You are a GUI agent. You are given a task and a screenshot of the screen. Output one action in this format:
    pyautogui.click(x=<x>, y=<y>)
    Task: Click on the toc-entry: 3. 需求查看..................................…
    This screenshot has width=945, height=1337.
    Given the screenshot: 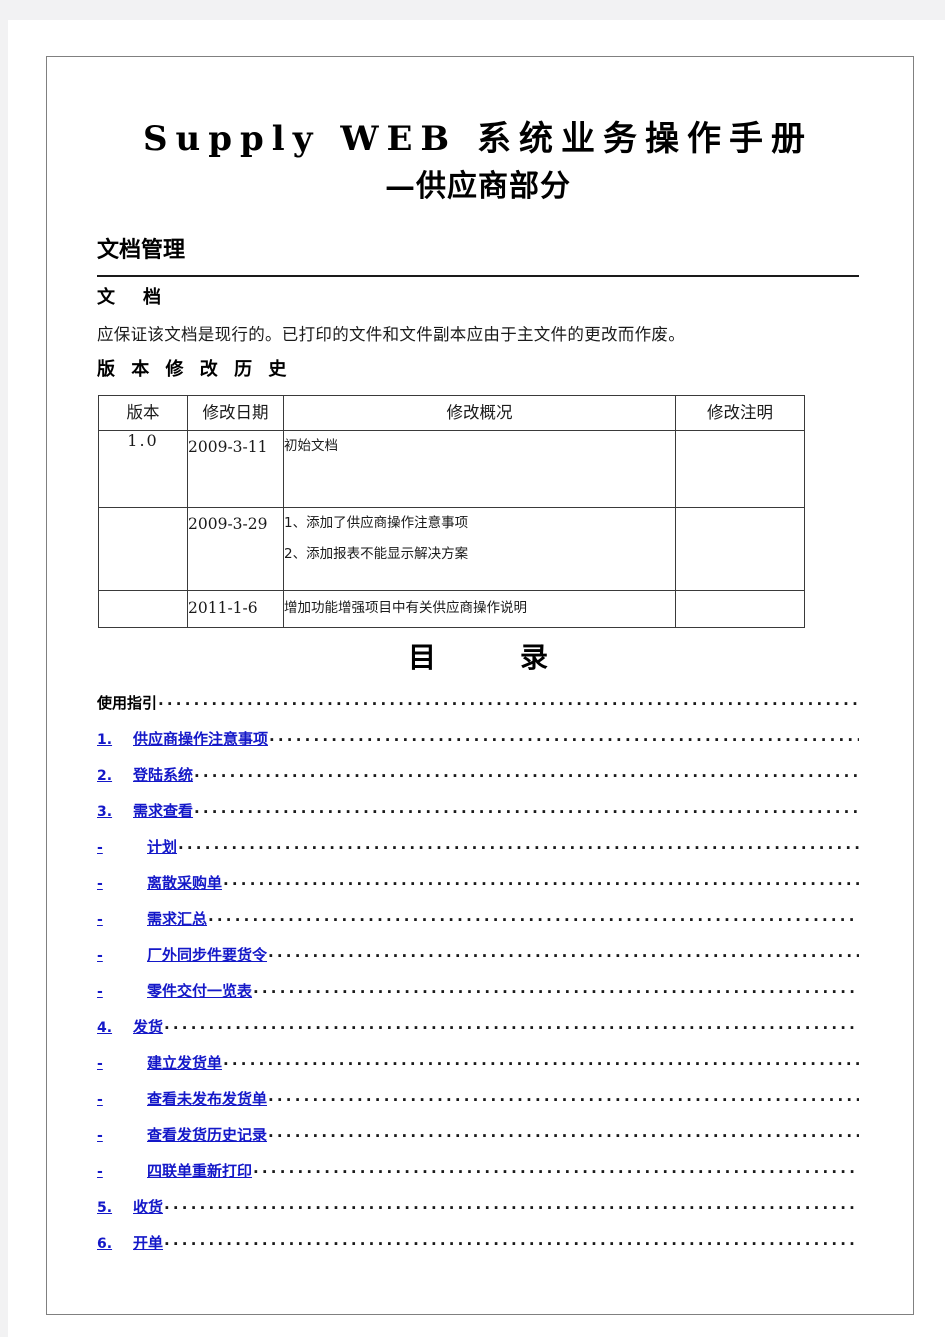 What is the action you would take?
    pyautogui.click(x=478, y=818)
    